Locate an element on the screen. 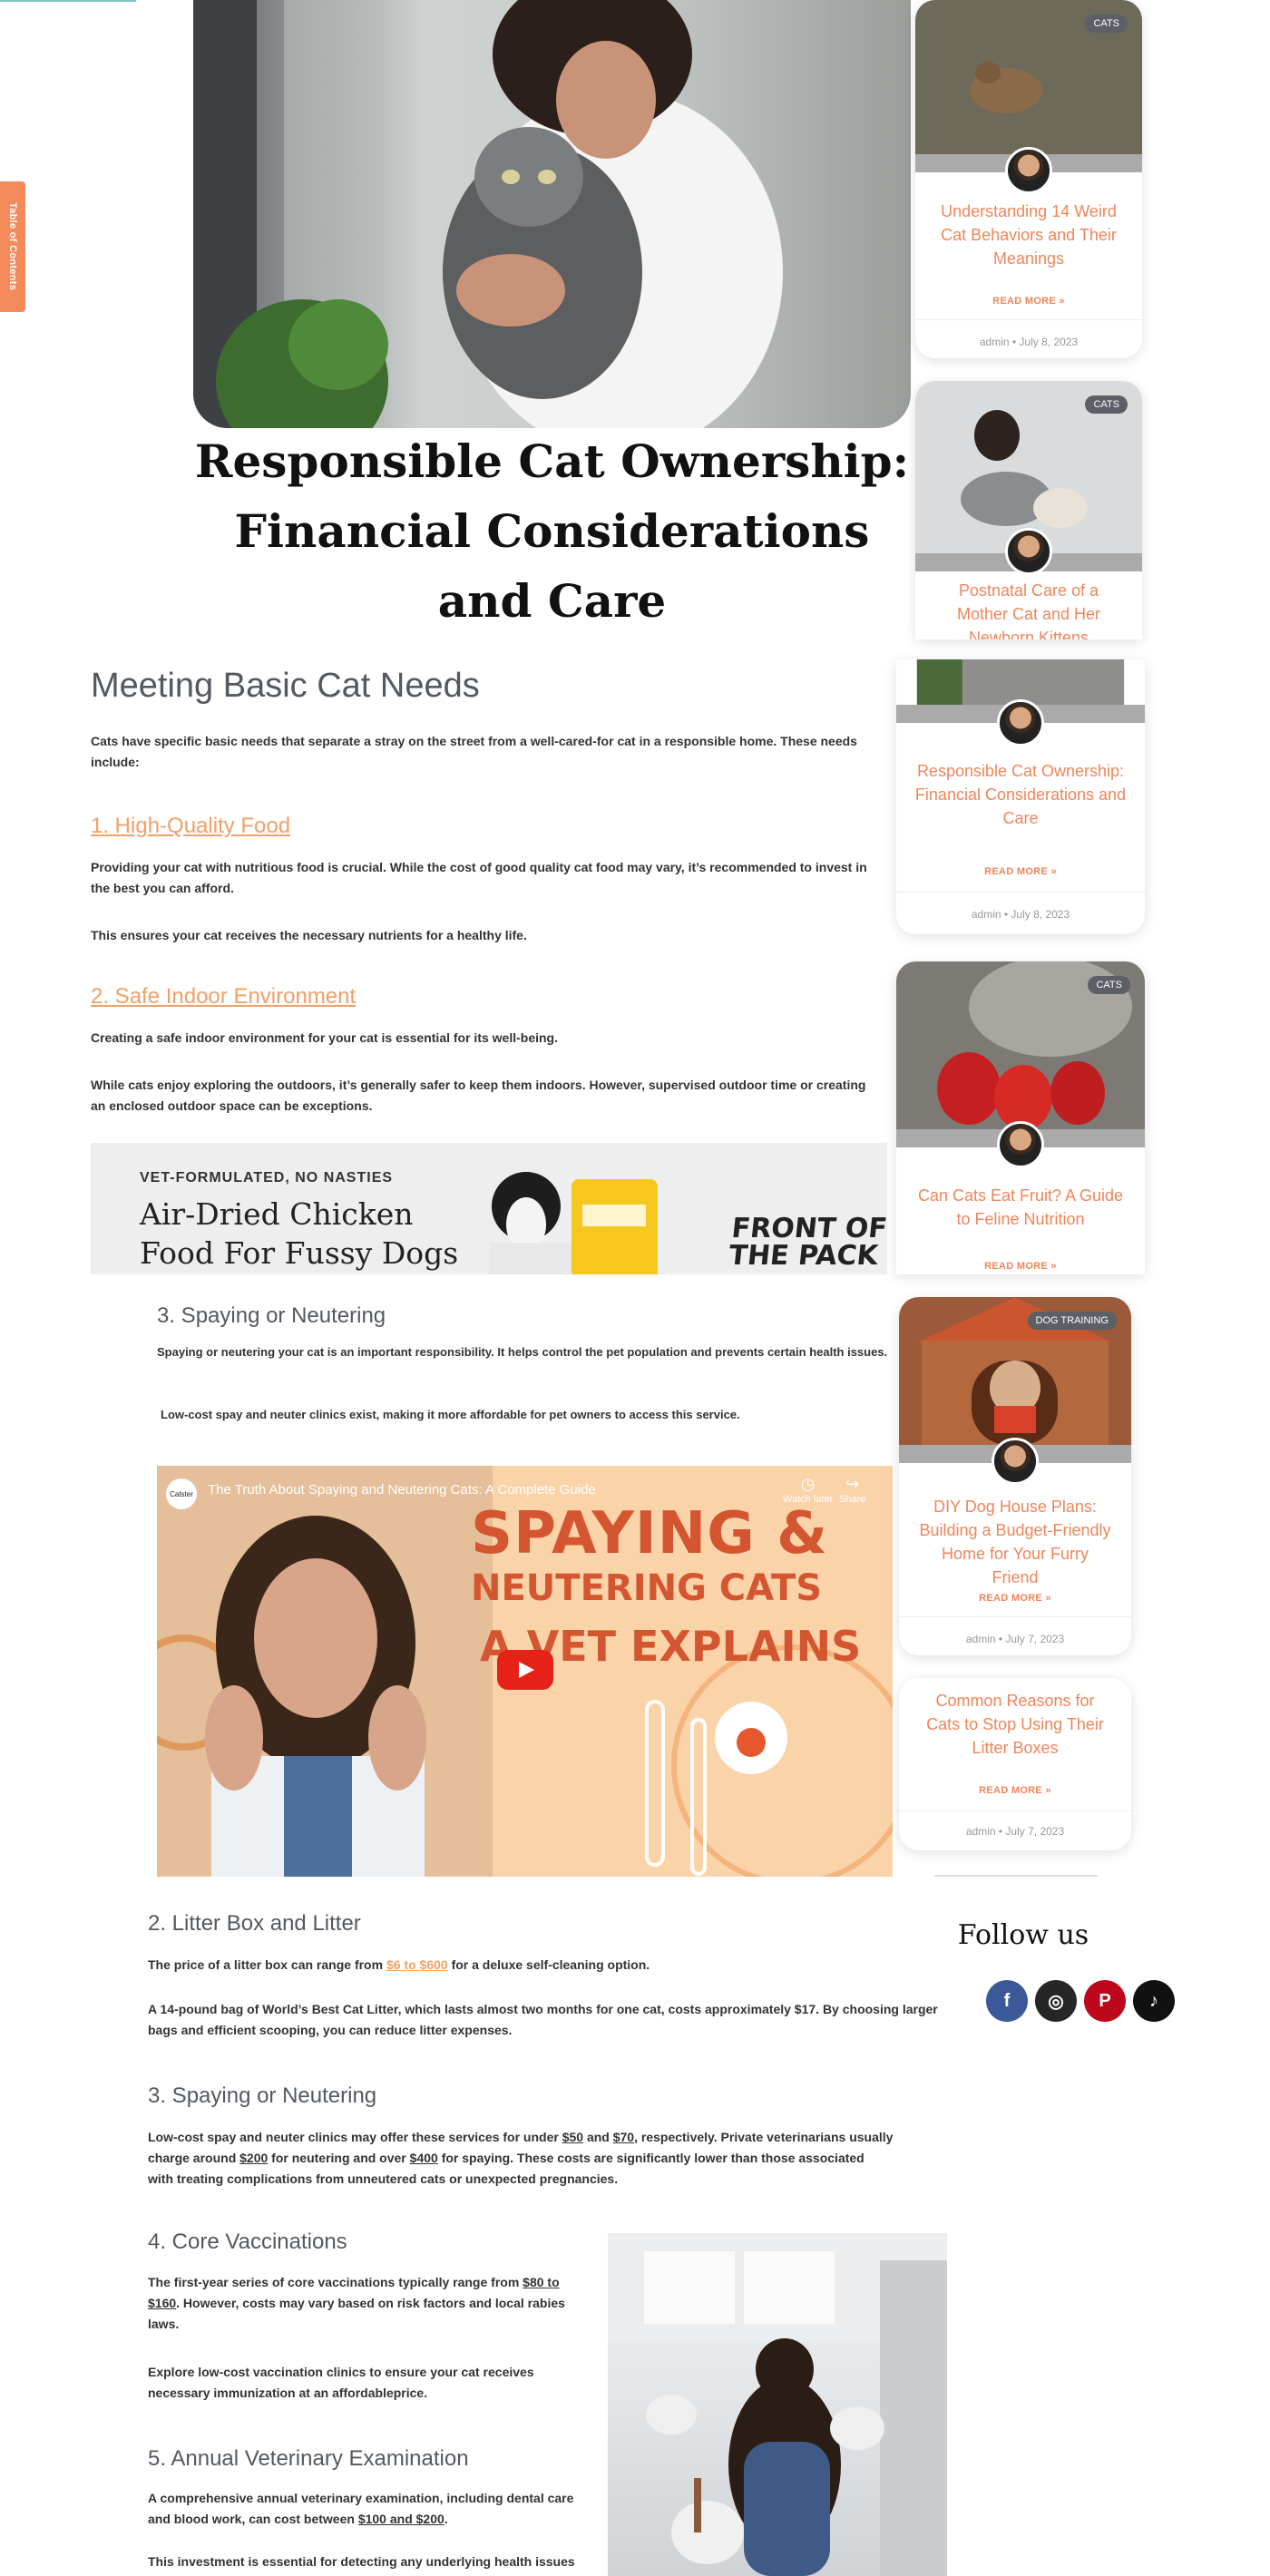 The image size is (1270, 2576). ad-headline: Air-Dried Chicken Food For Fussy Dogs is located at coordinates (299, 1233).